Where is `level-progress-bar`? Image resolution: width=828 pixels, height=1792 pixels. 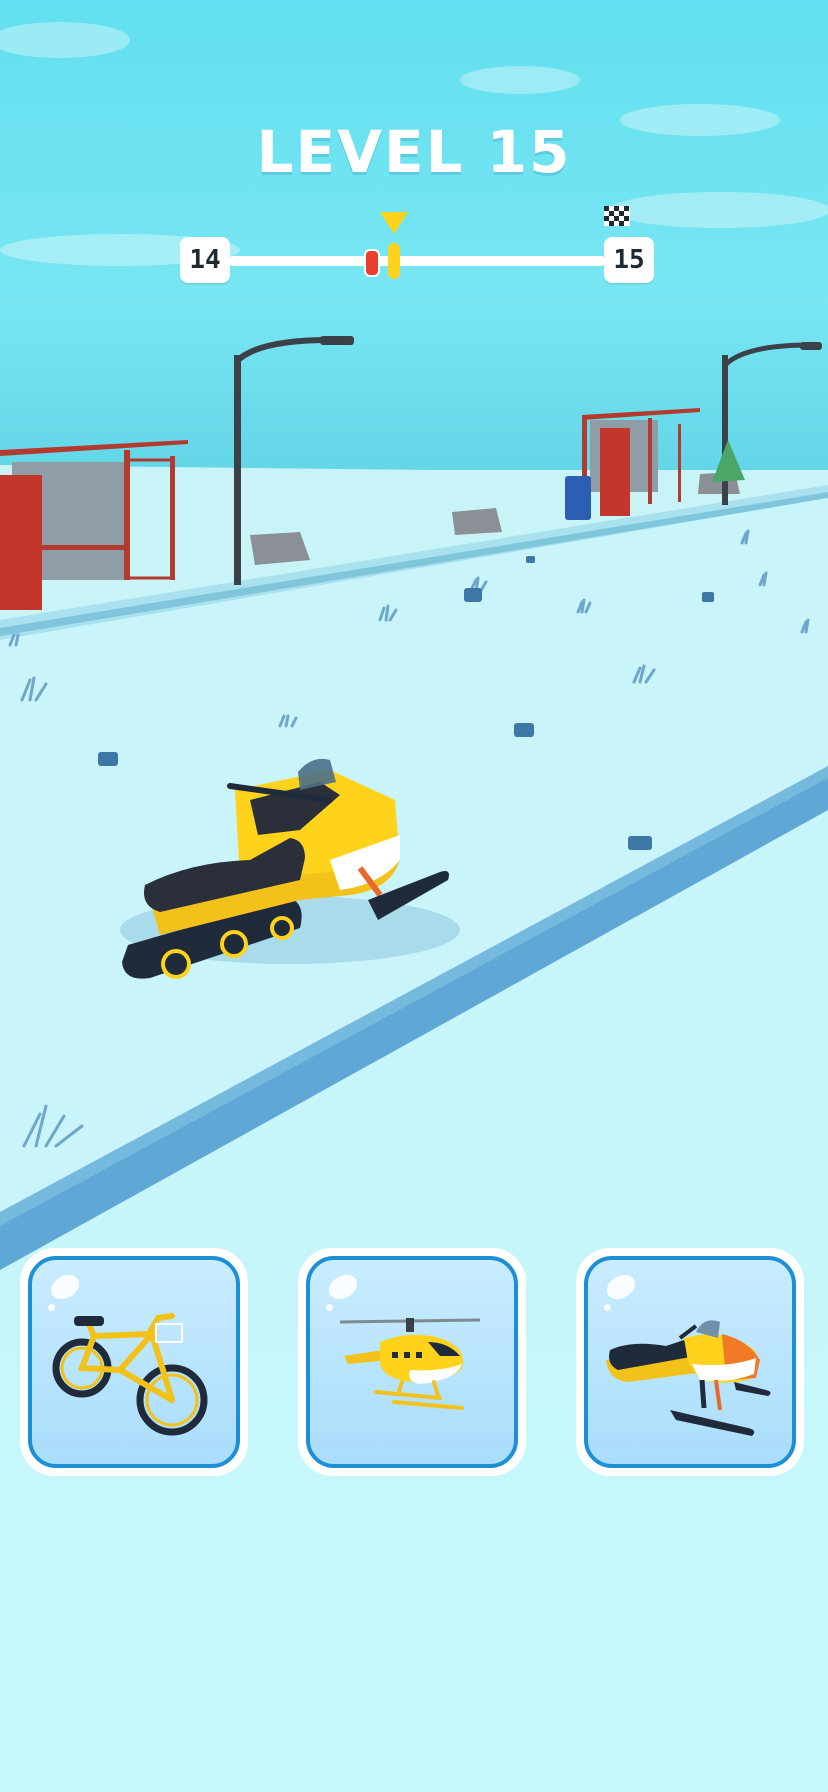
level-progress-bar is located at coordinates (417, 261).